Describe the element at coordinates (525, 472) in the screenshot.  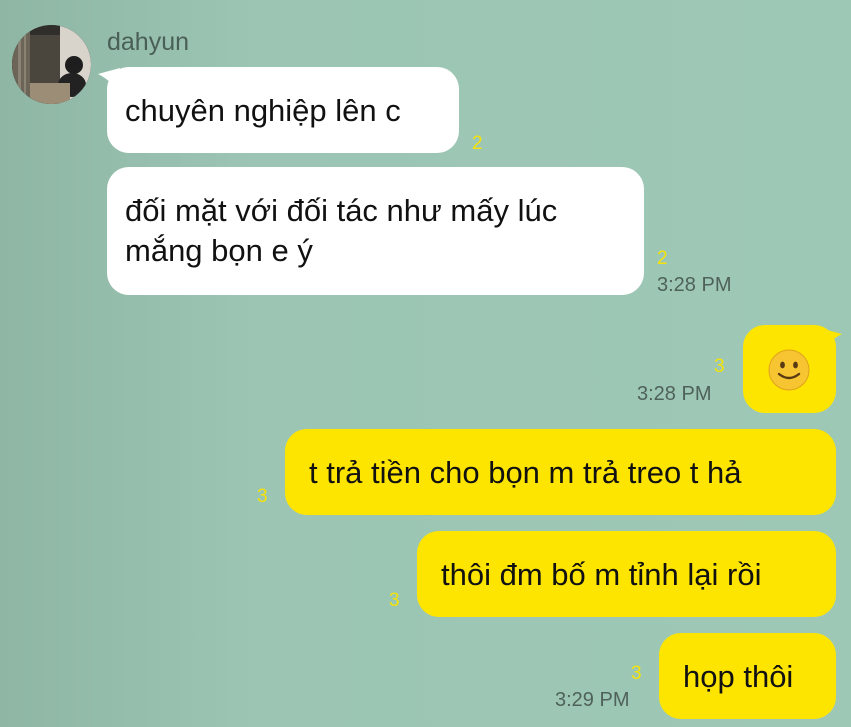
I see `message-text: t trả tiền cho bọn m trả treo t hả` at that location.